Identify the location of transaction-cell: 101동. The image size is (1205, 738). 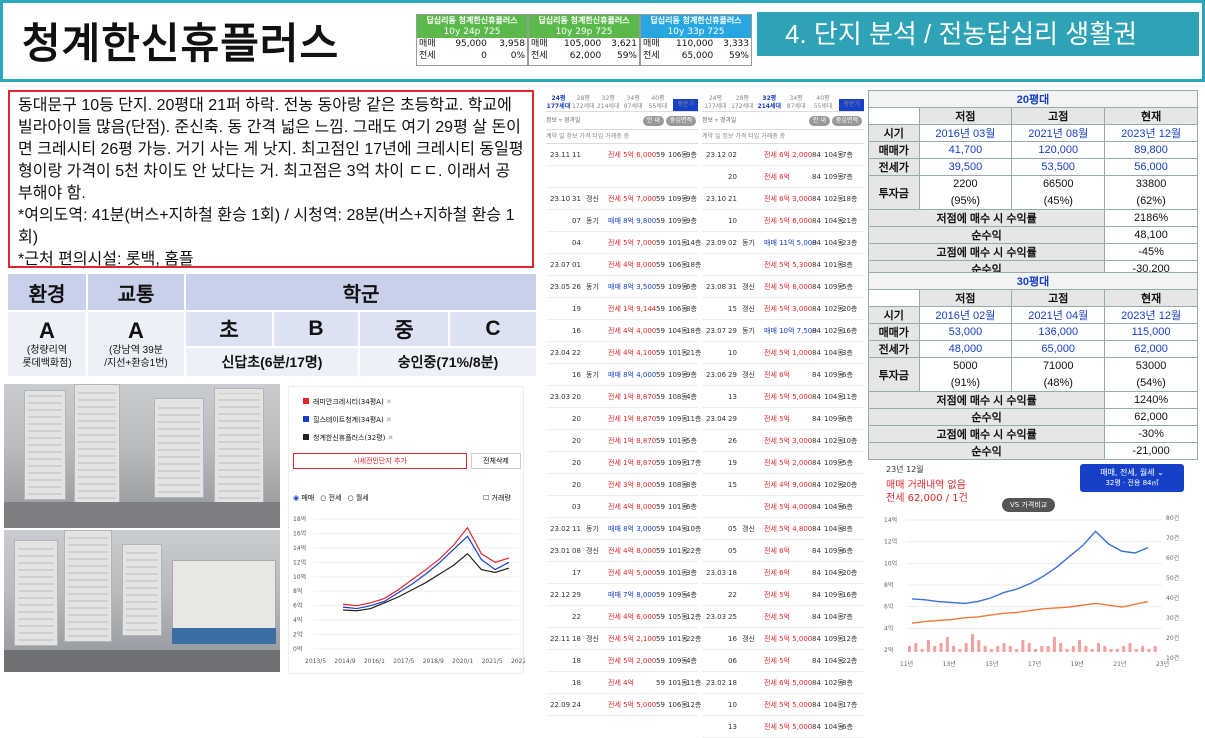
(678, 551).